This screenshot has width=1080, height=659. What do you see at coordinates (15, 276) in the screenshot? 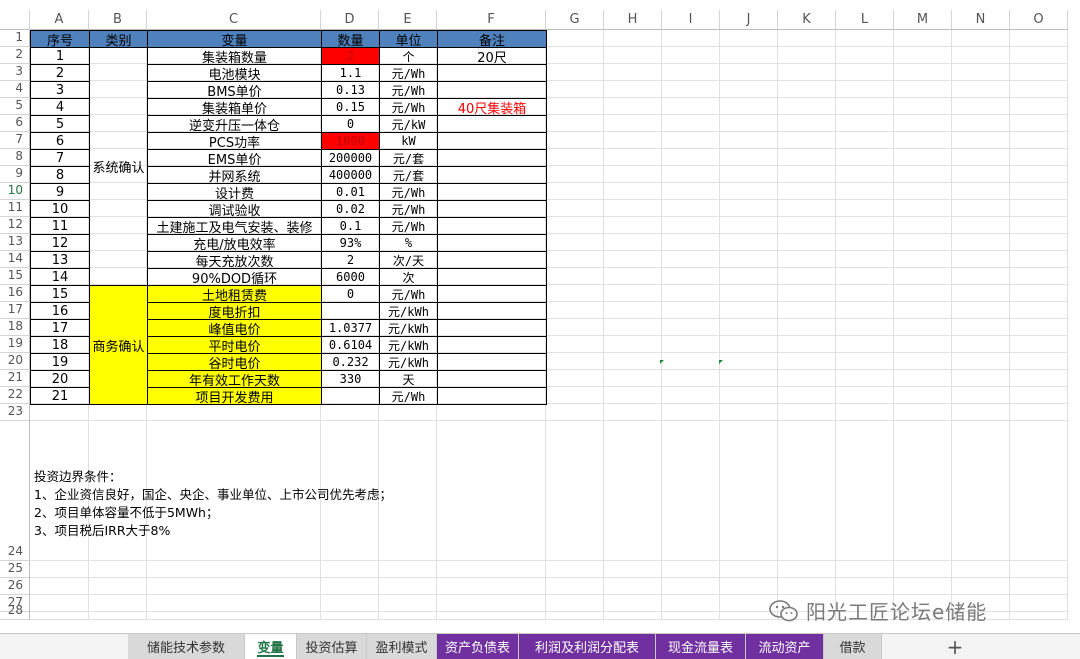
I see `row-header-15: 15` at bounding box center [15, 276].